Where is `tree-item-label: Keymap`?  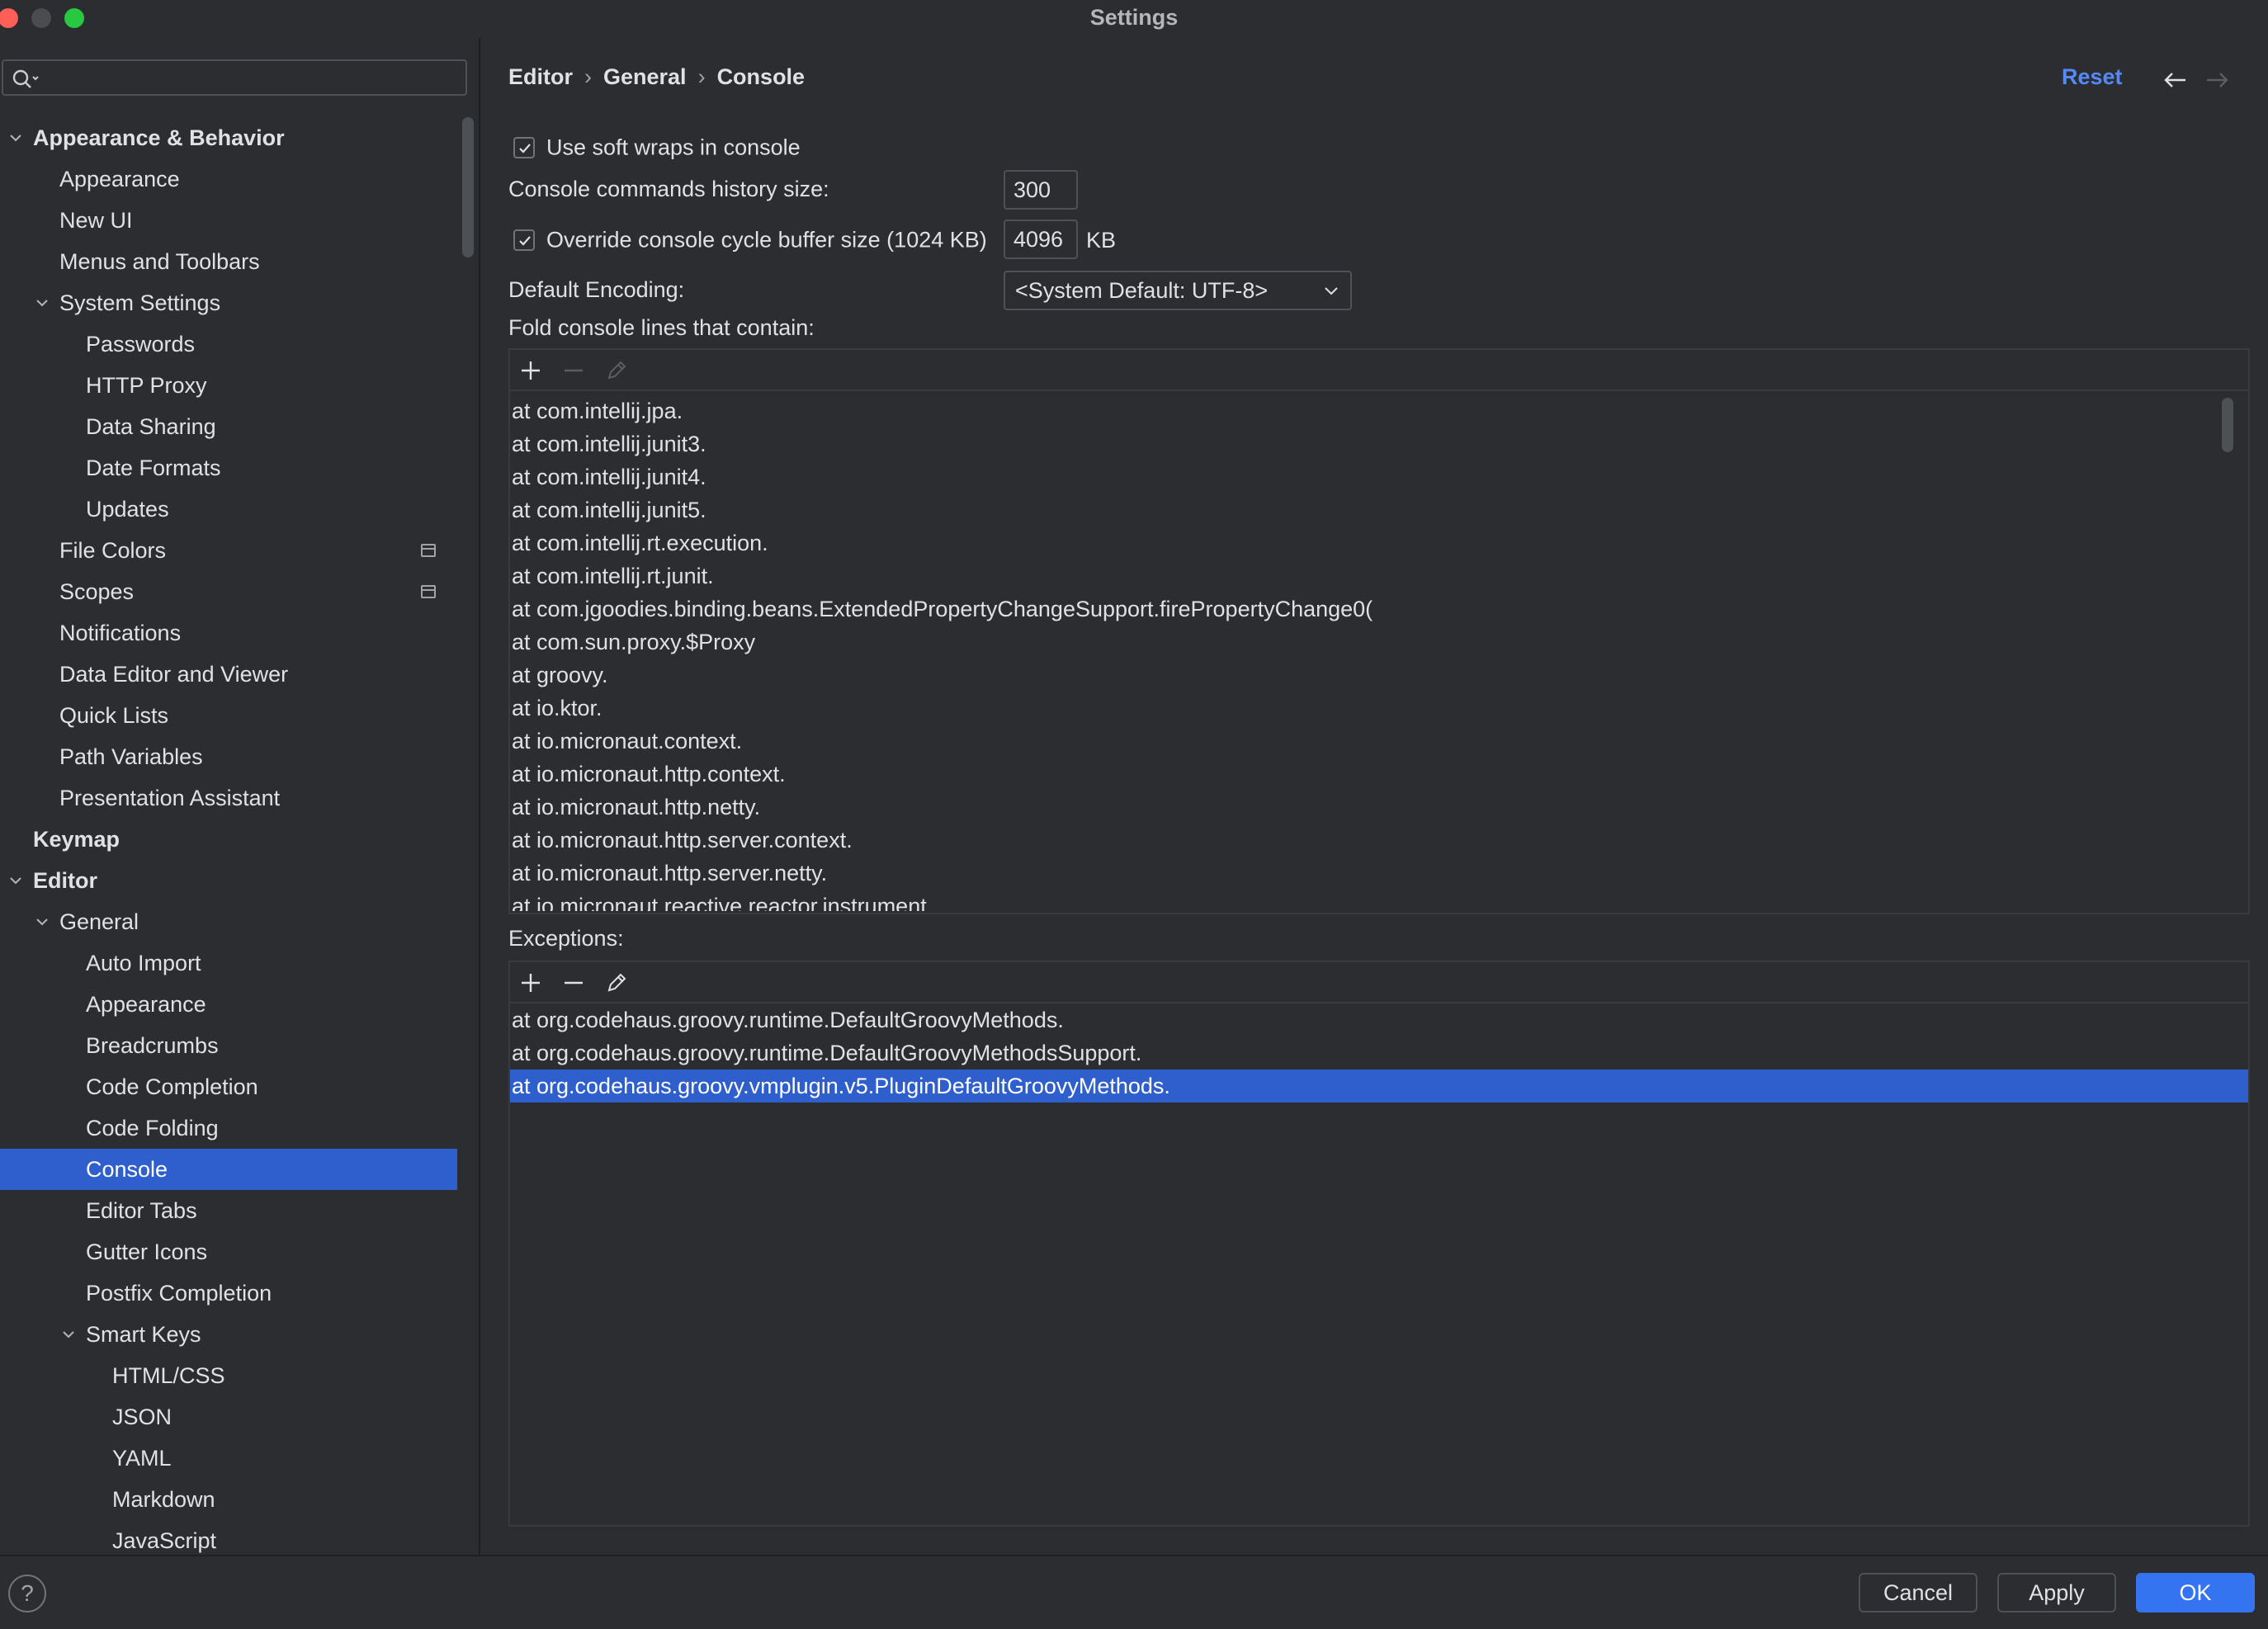 tree-item-label: Keymap is located at coordinates (76, 839).